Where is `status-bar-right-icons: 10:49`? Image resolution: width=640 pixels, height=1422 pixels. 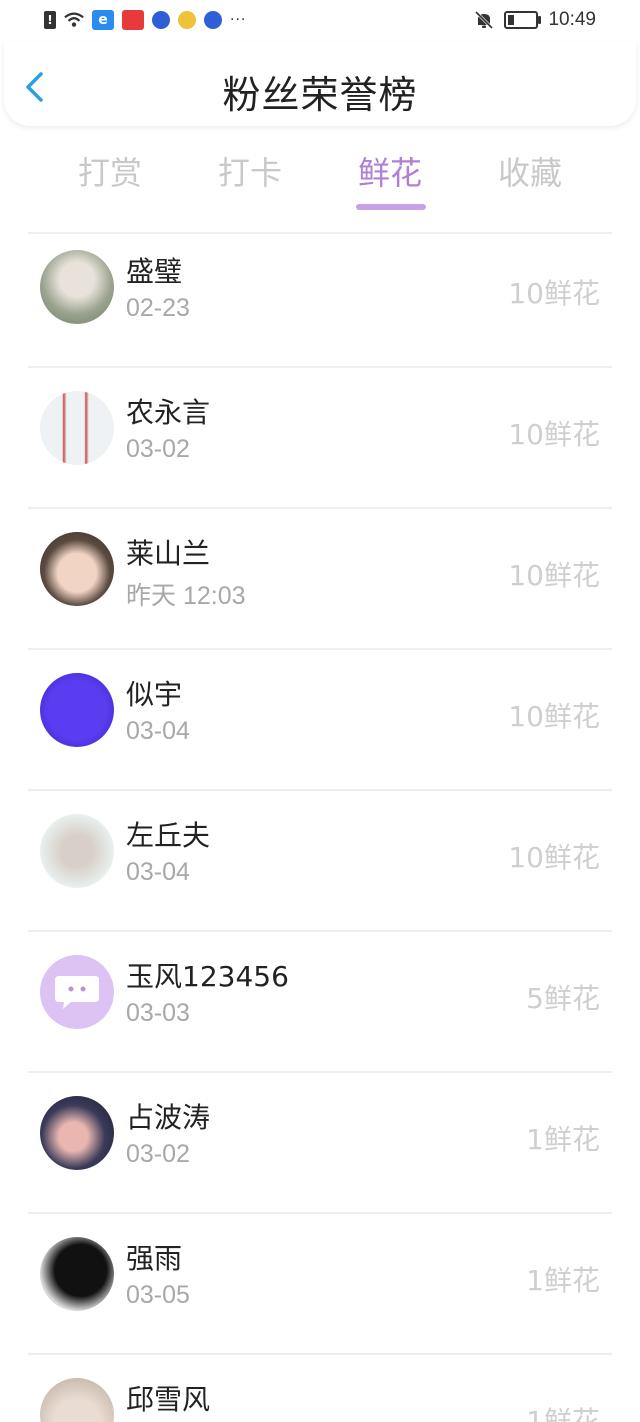 status-bar-right-icons: 10:49 is located at coordinates (535, 20).